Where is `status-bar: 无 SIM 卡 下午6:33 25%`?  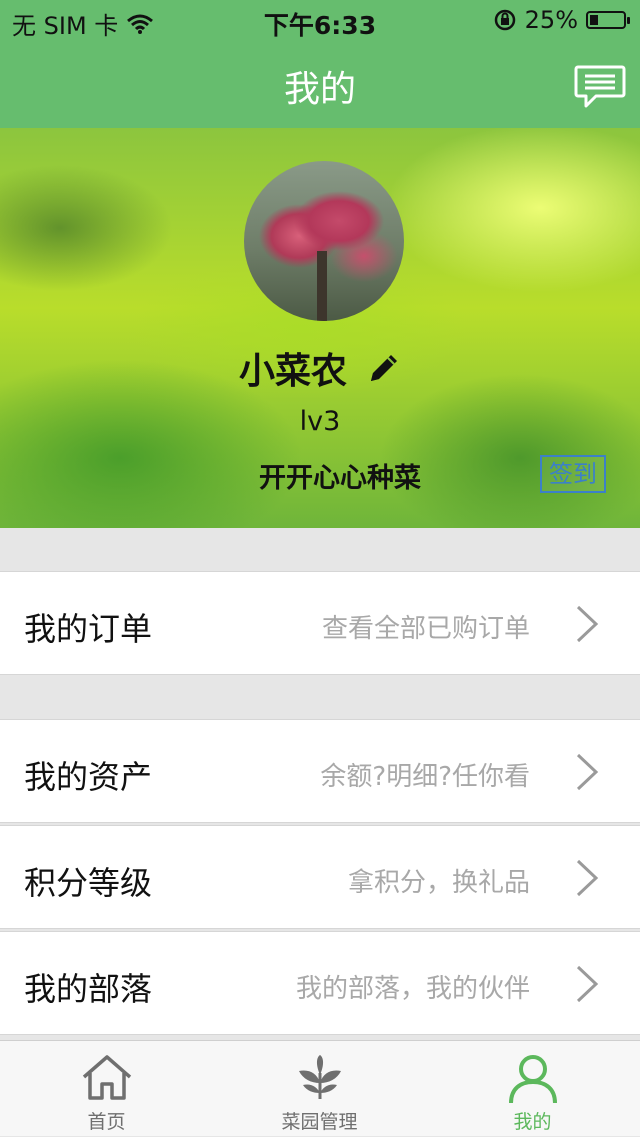 status-bar: 无 SIM 卡 下午6:33 25% is located at coordinates (320, 20).